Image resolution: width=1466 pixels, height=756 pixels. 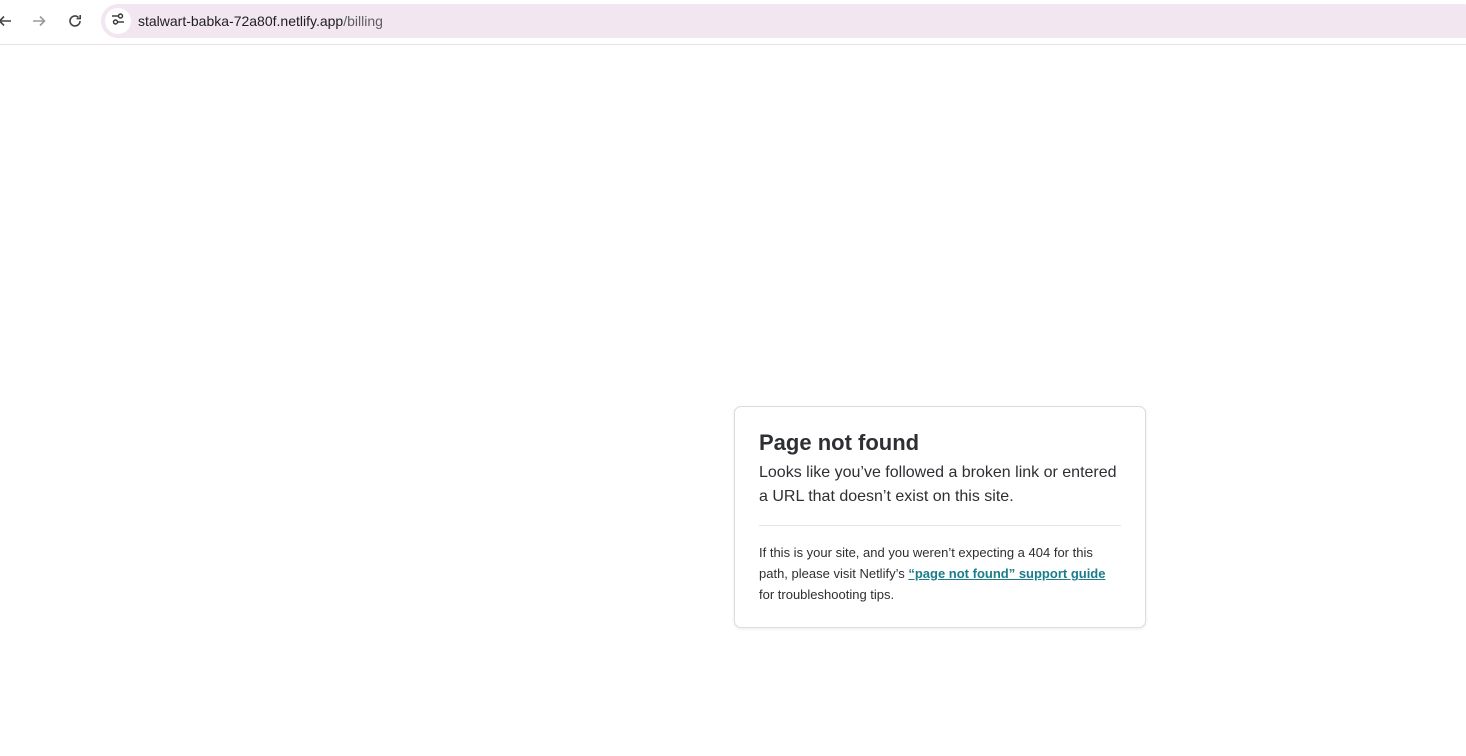 I want to click on back-arrow-icon, so click(x=6, y=21).